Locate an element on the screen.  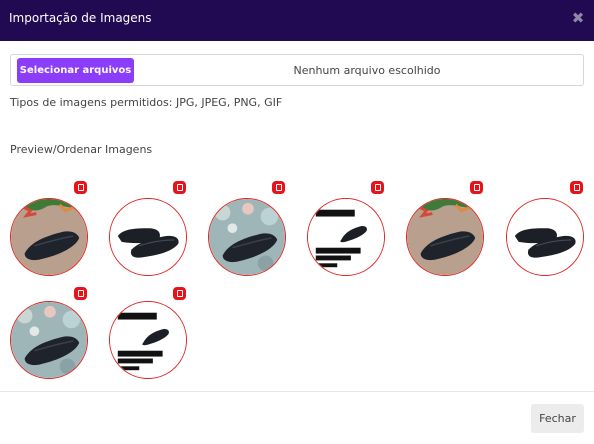
preview-label: Preview/Ordenar Imagens is located at coordinates (81, 149).